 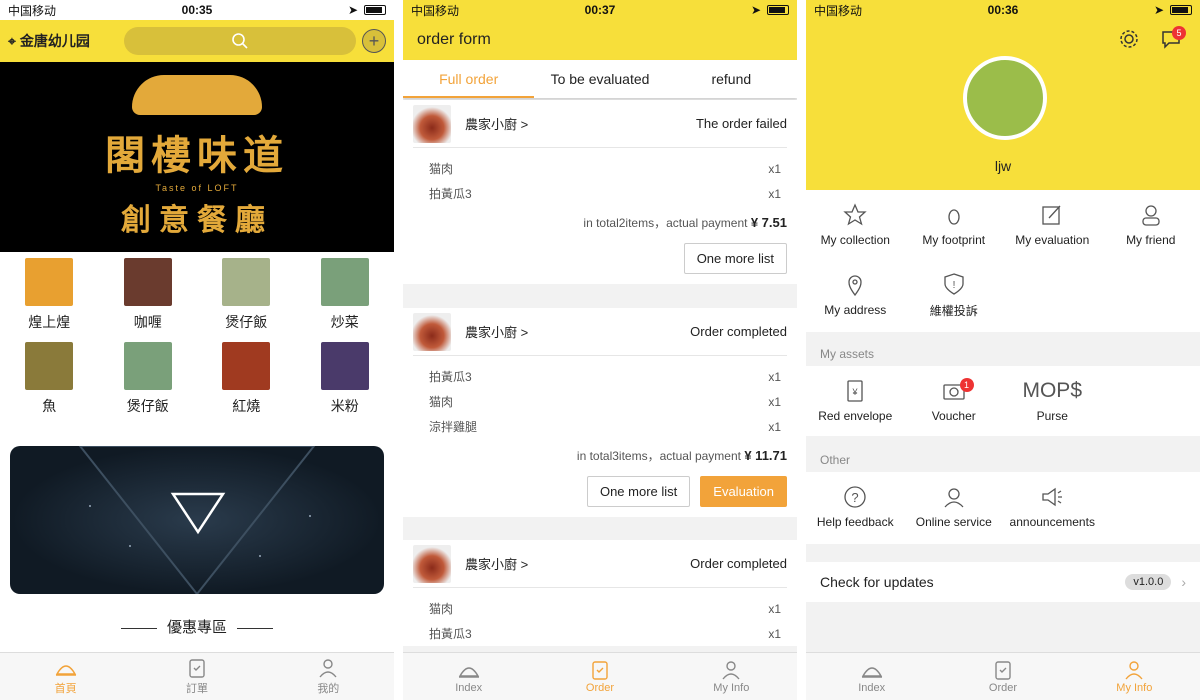 What do you see at coordinates (1134, 687) in the screenshot?
I see `tab-label: My Info` at bounding box center [1134, 687].